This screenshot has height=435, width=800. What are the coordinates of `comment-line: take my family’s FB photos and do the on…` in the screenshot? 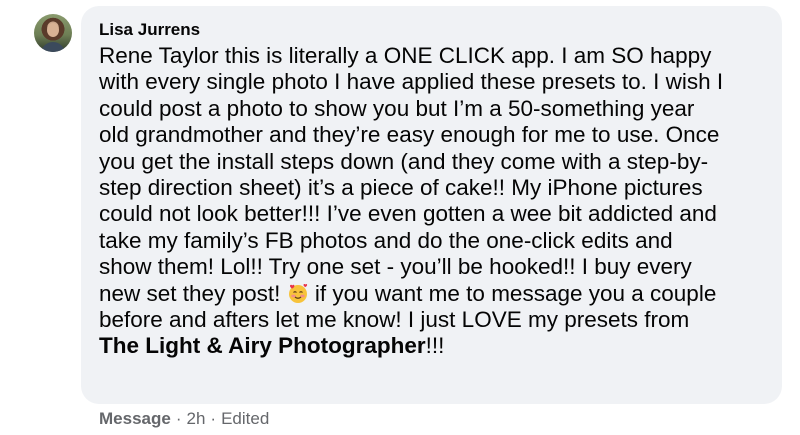 It's located at (386, 240).